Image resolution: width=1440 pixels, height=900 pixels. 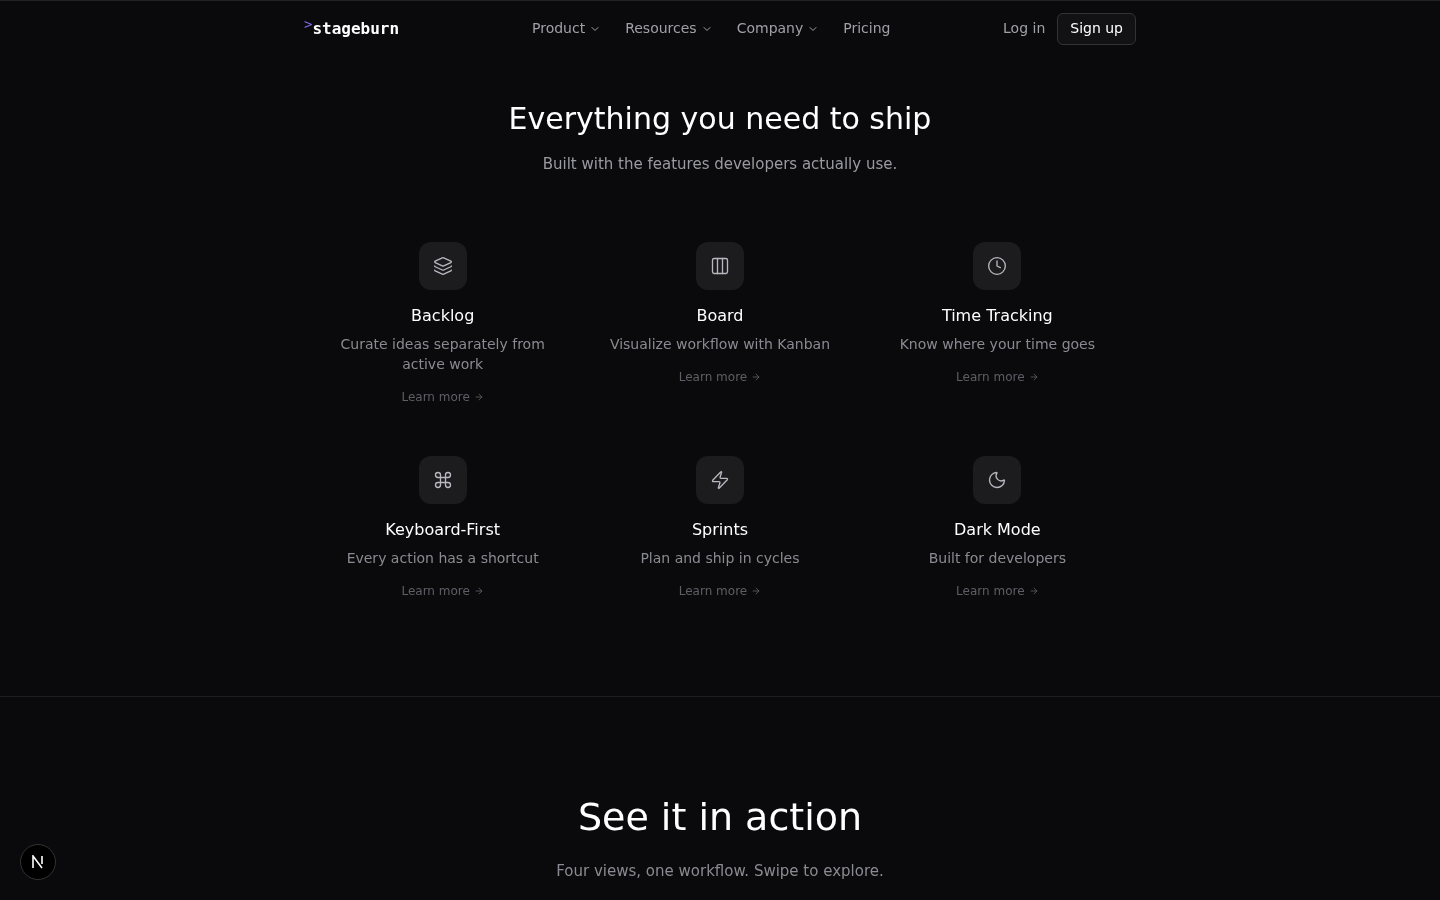 What do you see at coordinates (669, 28) in the screenshot?
I see `nav-link: Resources` at bounding box center [669, 28].